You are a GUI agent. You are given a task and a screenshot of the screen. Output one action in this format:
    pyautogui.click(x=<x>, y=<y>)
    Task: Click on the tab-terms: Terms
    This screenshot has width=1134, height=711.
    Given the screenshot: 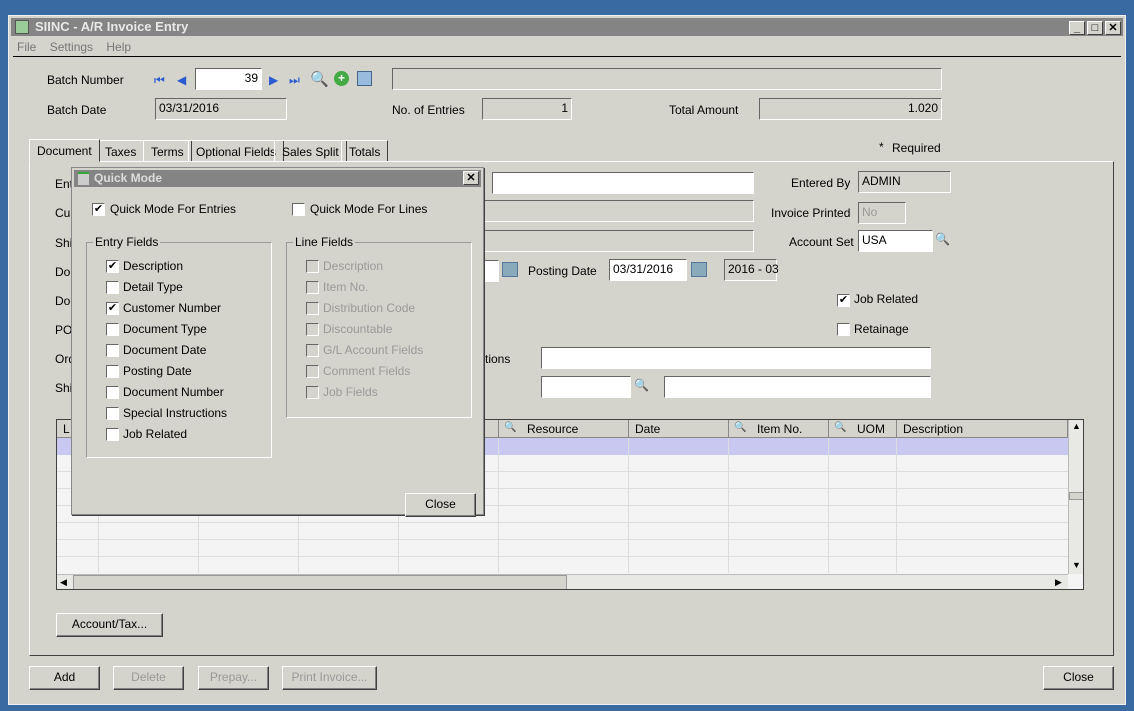 What is the action you would take?
    pyautogui.click(x=167, y=151)
    